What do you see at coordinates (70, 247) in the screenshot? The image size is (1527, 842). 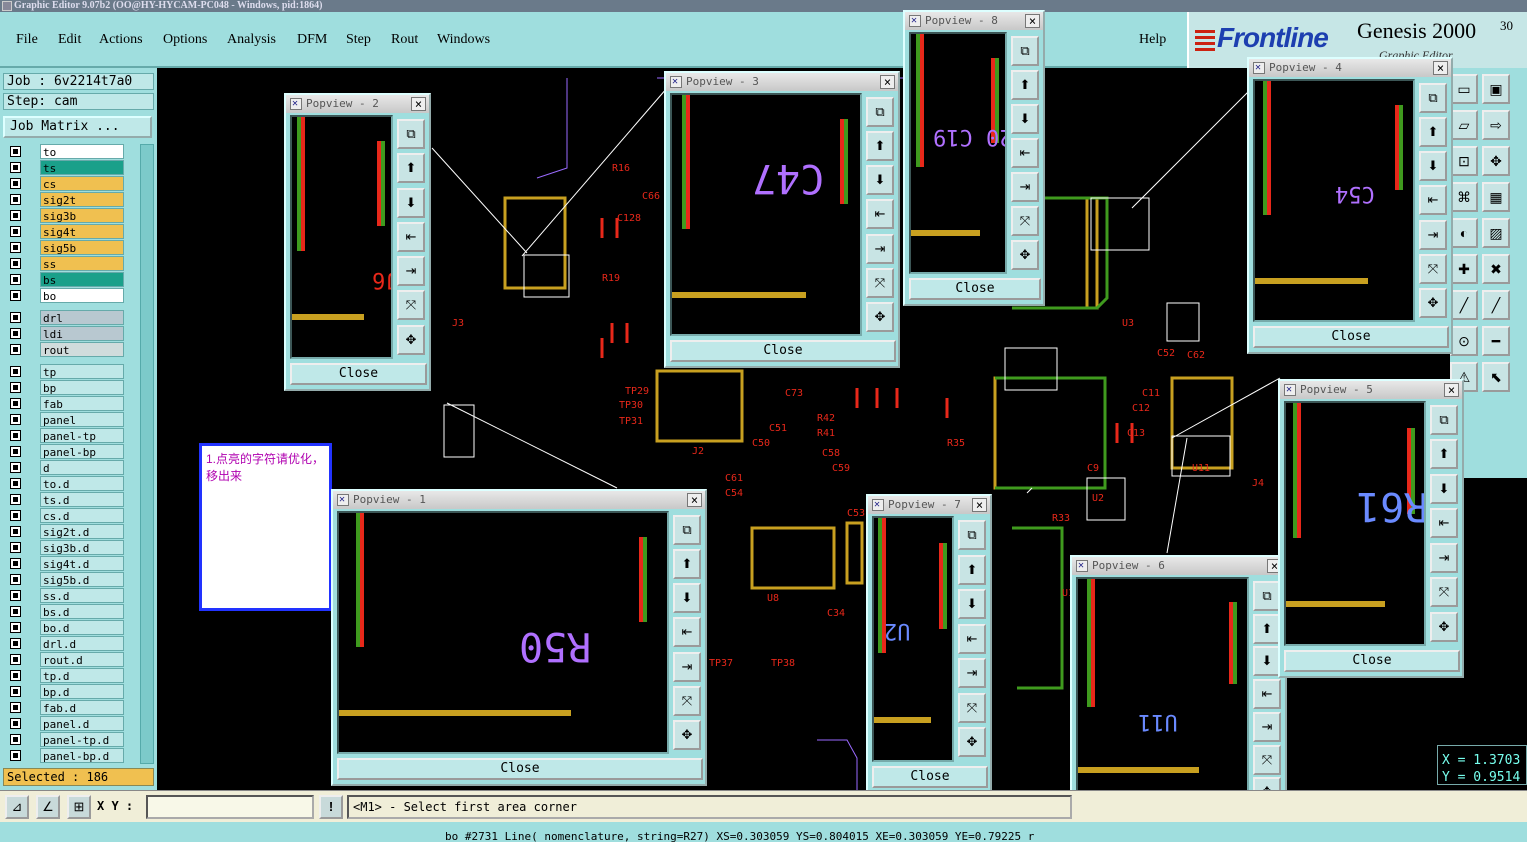 I see `layer-row: sig5b` at bounding box center [70, 247].